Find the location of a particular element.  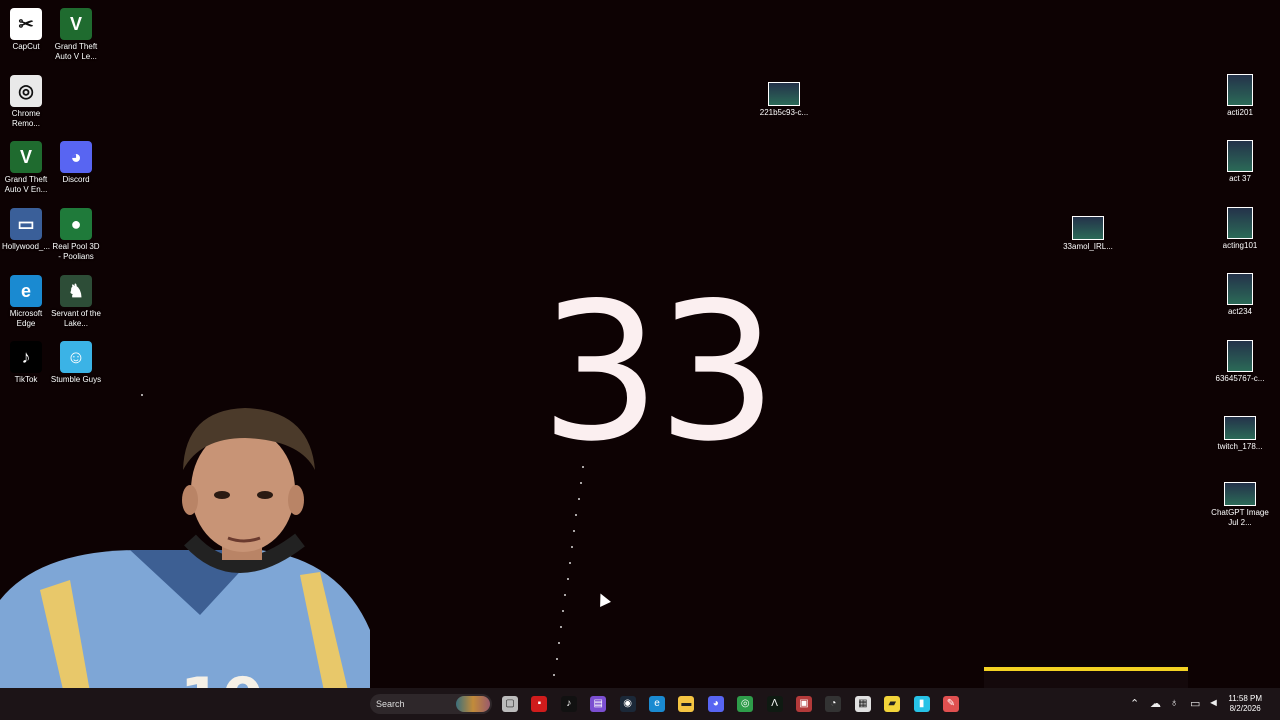

webcam-person-image: 10 is located at coordinates (185, 560).